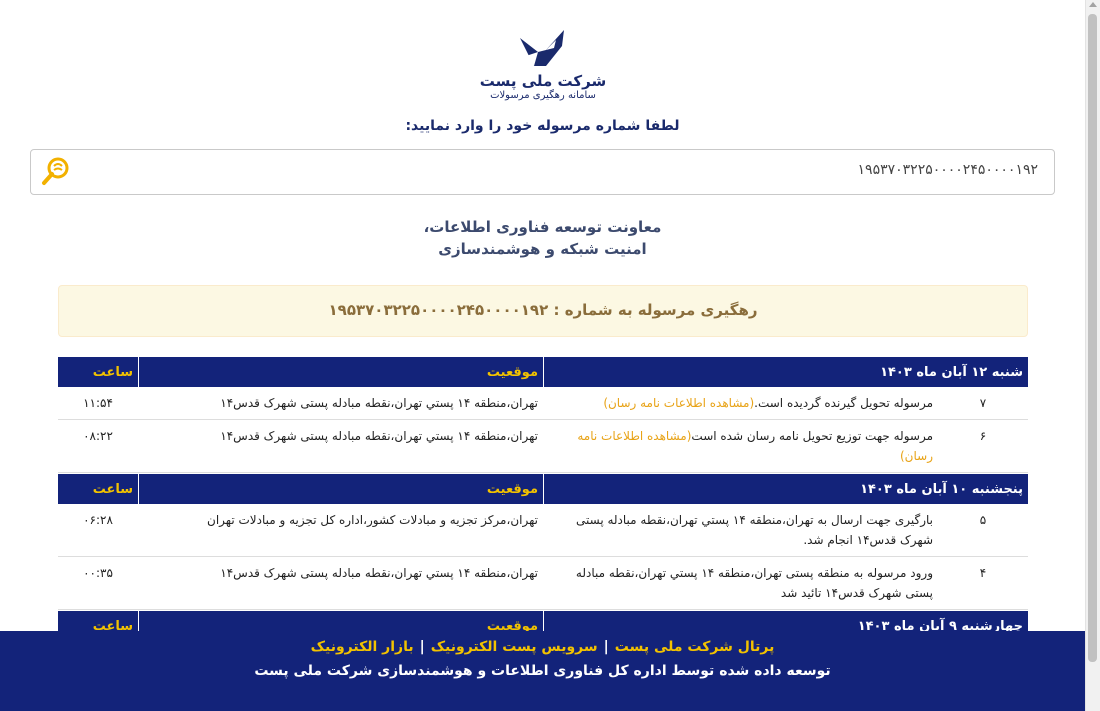  Describe the element at coordinates (542, 172) in the screenshot. I see `tracking-search-field: ۱۹۵۳۷۰۳۲۲۵۰۰۰۰۲۴۵۰۰۰۰۱۹۲` at that location.